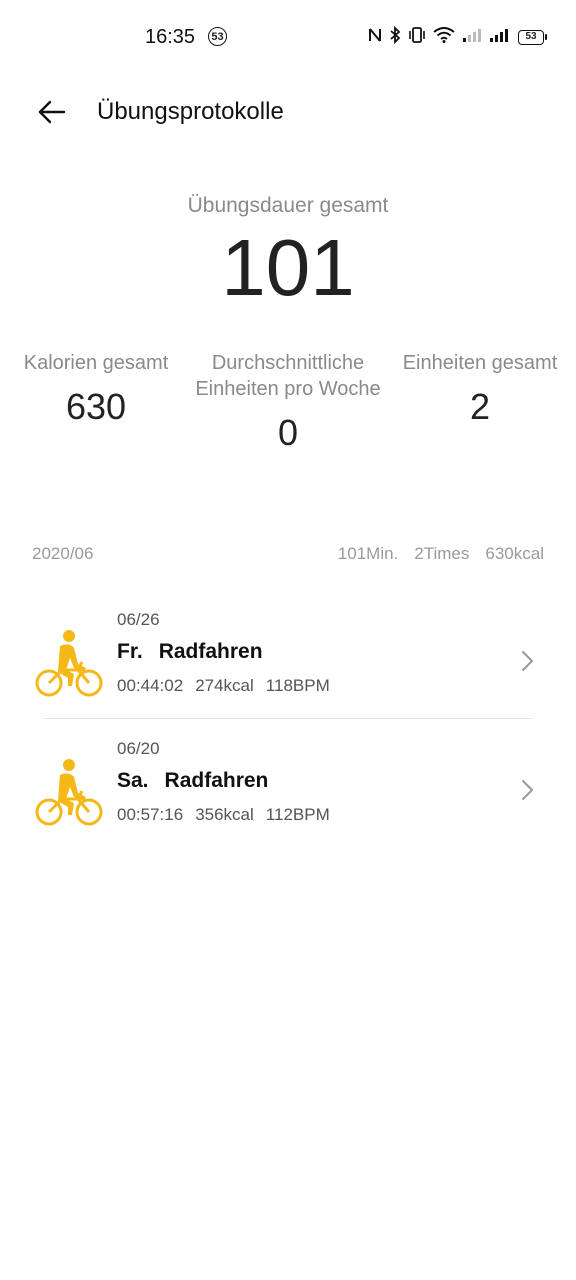  I want to click on back-button, so click(52, 112).